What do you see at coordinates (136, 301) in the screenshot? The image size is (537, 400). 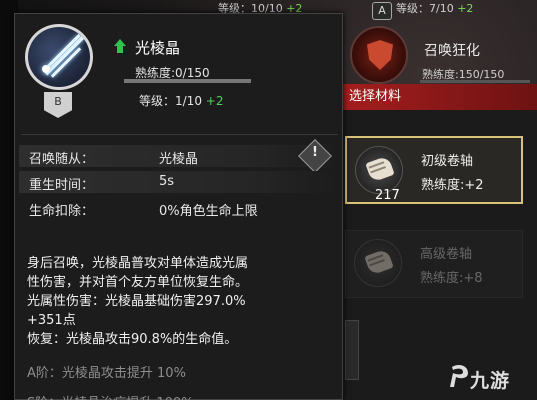 I see `description-line: 光属性伤害：光棱晶基础伤害297.0%` at bounding box center [136, 301].